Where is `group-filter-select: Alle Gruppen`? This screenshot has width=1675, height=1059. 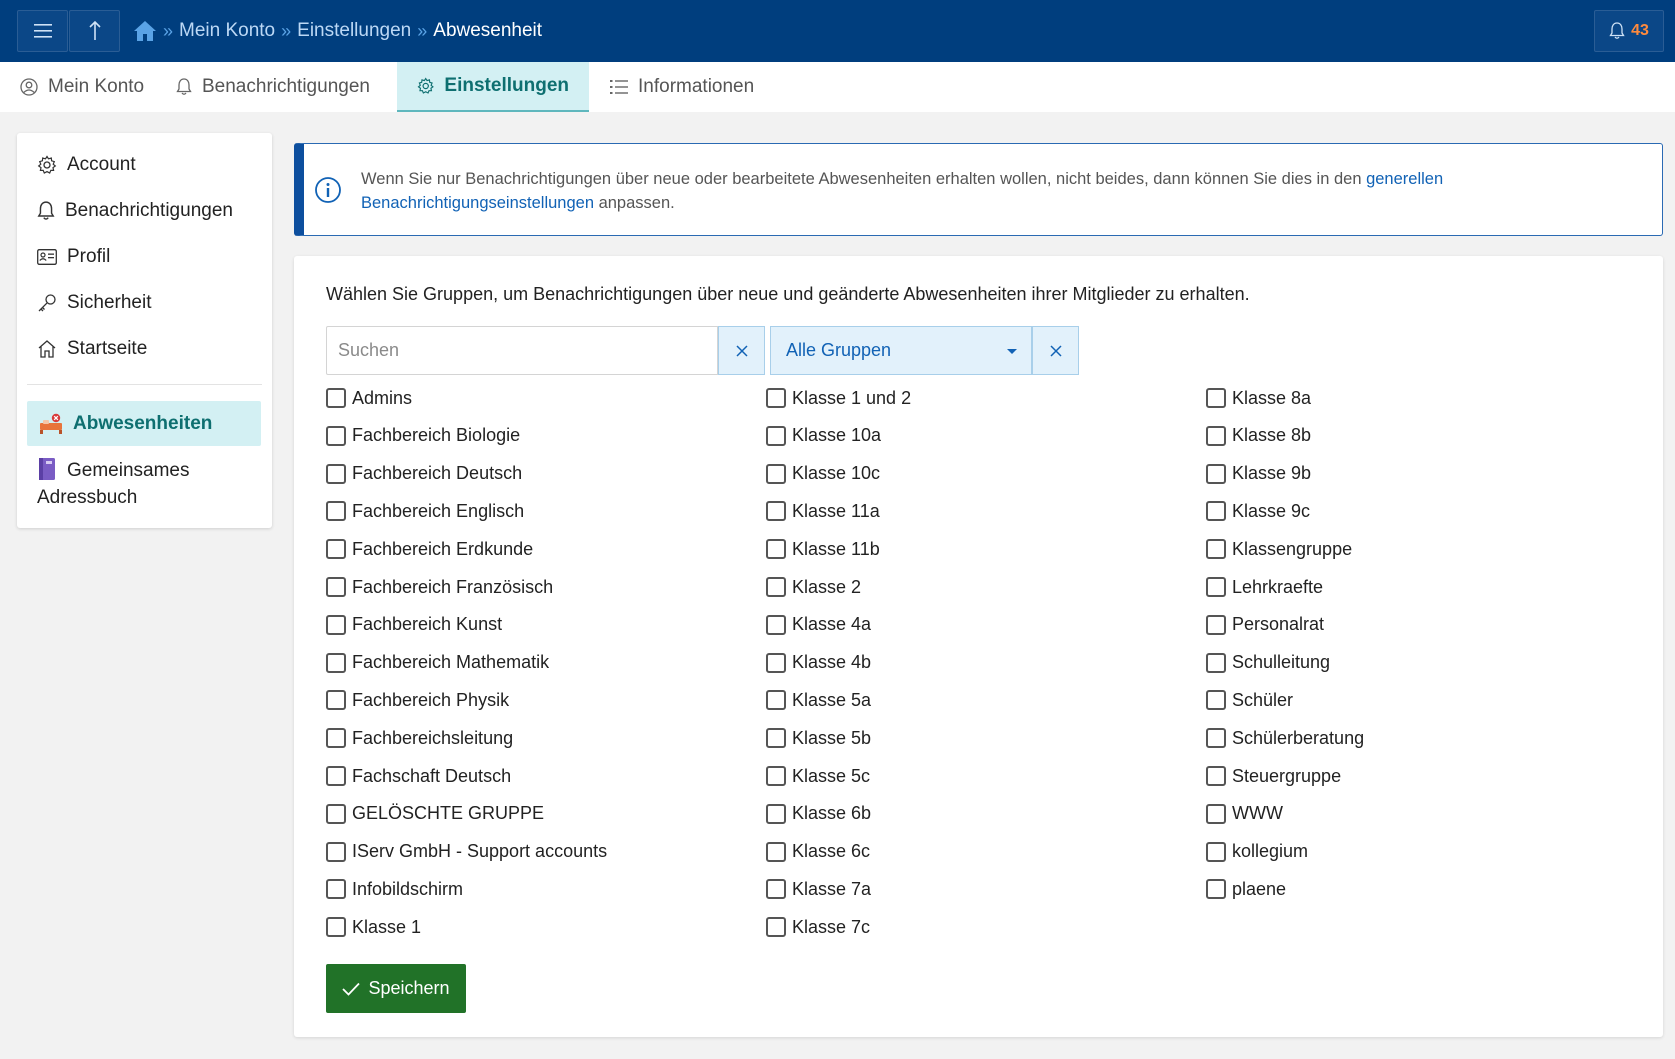
group-filter-select: Alle Gruppen is located at coordinates (901, 350).